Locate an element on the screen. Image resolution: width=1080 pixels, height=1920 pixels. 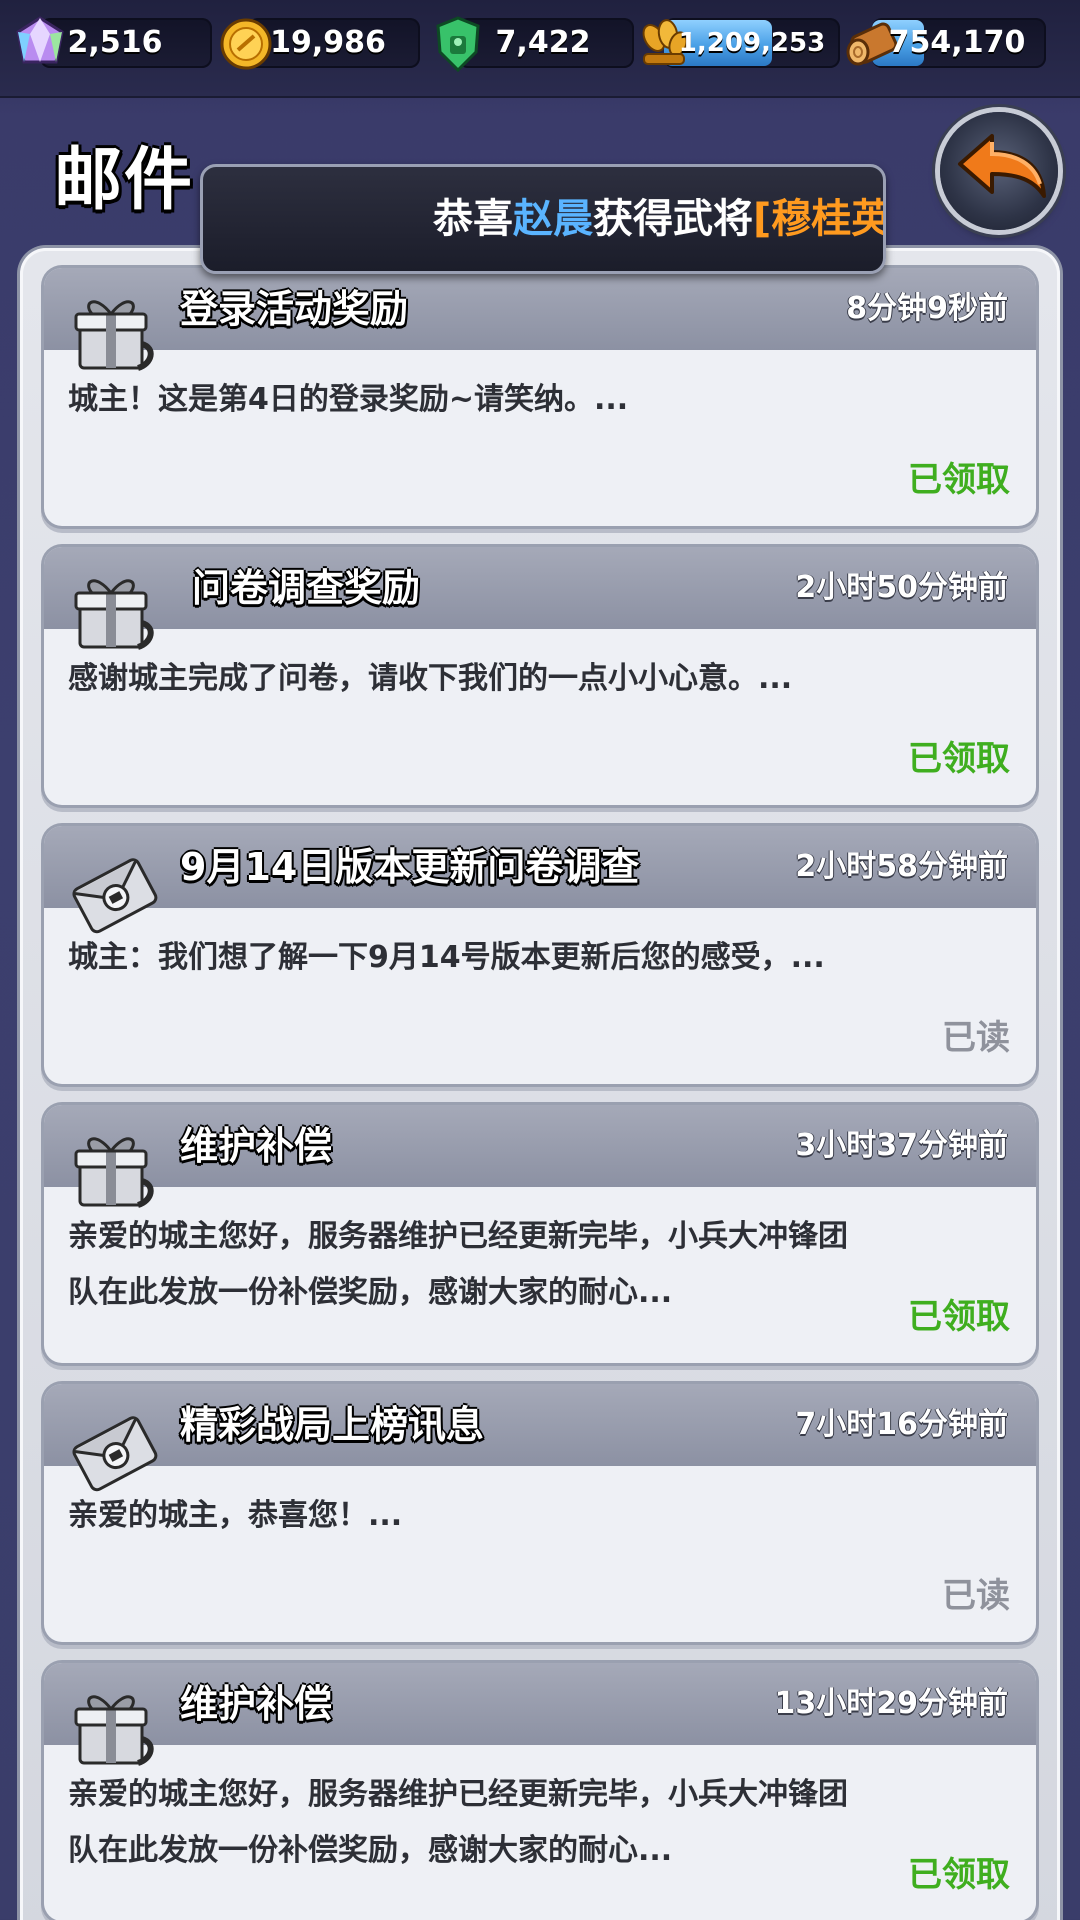
mail-item: 登录活动奖励 8分钟9秒前 城主！这是第4日的登录奖励~请笑纳。... 已领取 is located at coordinates (540, 397).